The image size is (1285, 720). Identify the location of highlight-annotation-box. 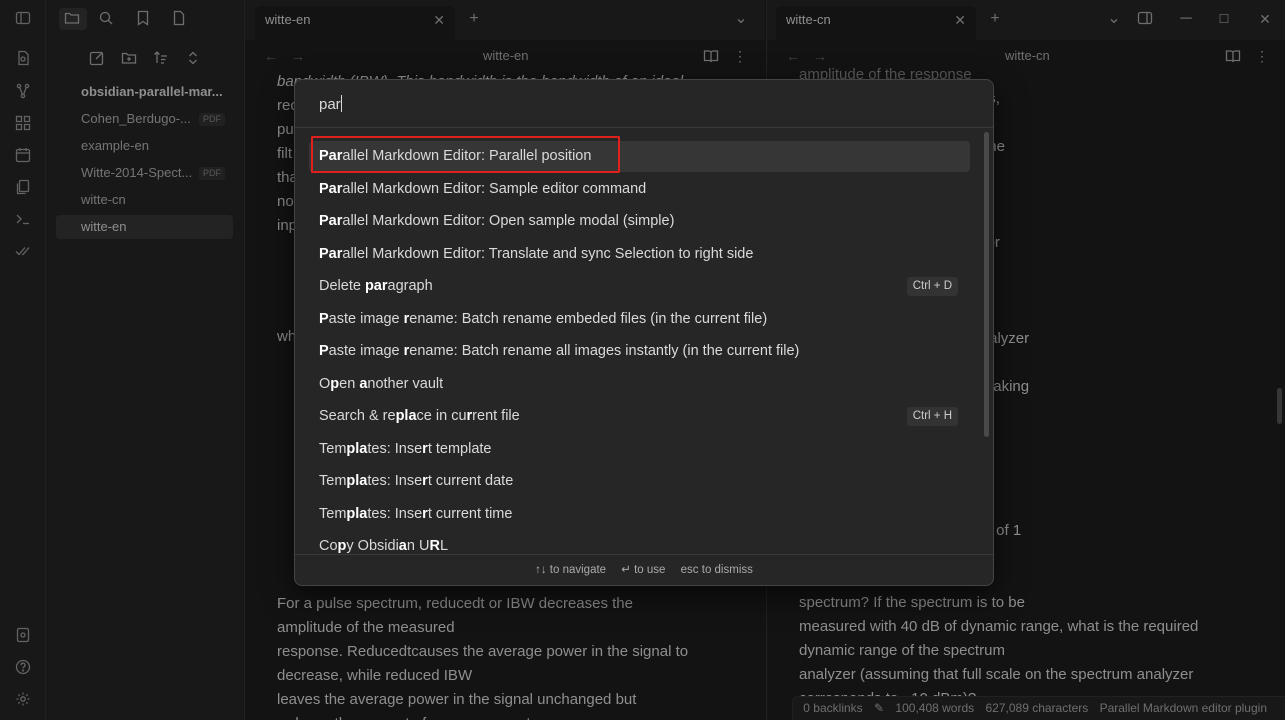
(465, 154).